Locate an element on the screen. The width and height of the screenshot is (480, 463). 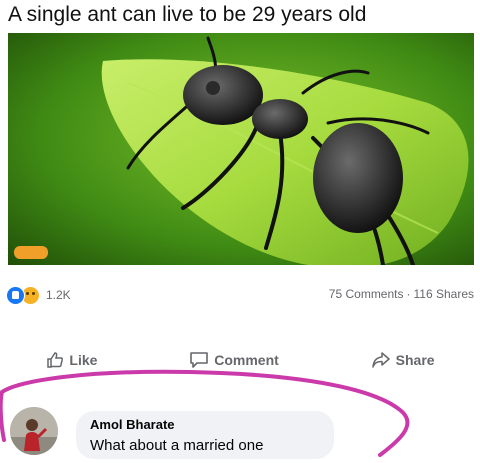
comment-label: Comment is located at coordinates (246, 360).